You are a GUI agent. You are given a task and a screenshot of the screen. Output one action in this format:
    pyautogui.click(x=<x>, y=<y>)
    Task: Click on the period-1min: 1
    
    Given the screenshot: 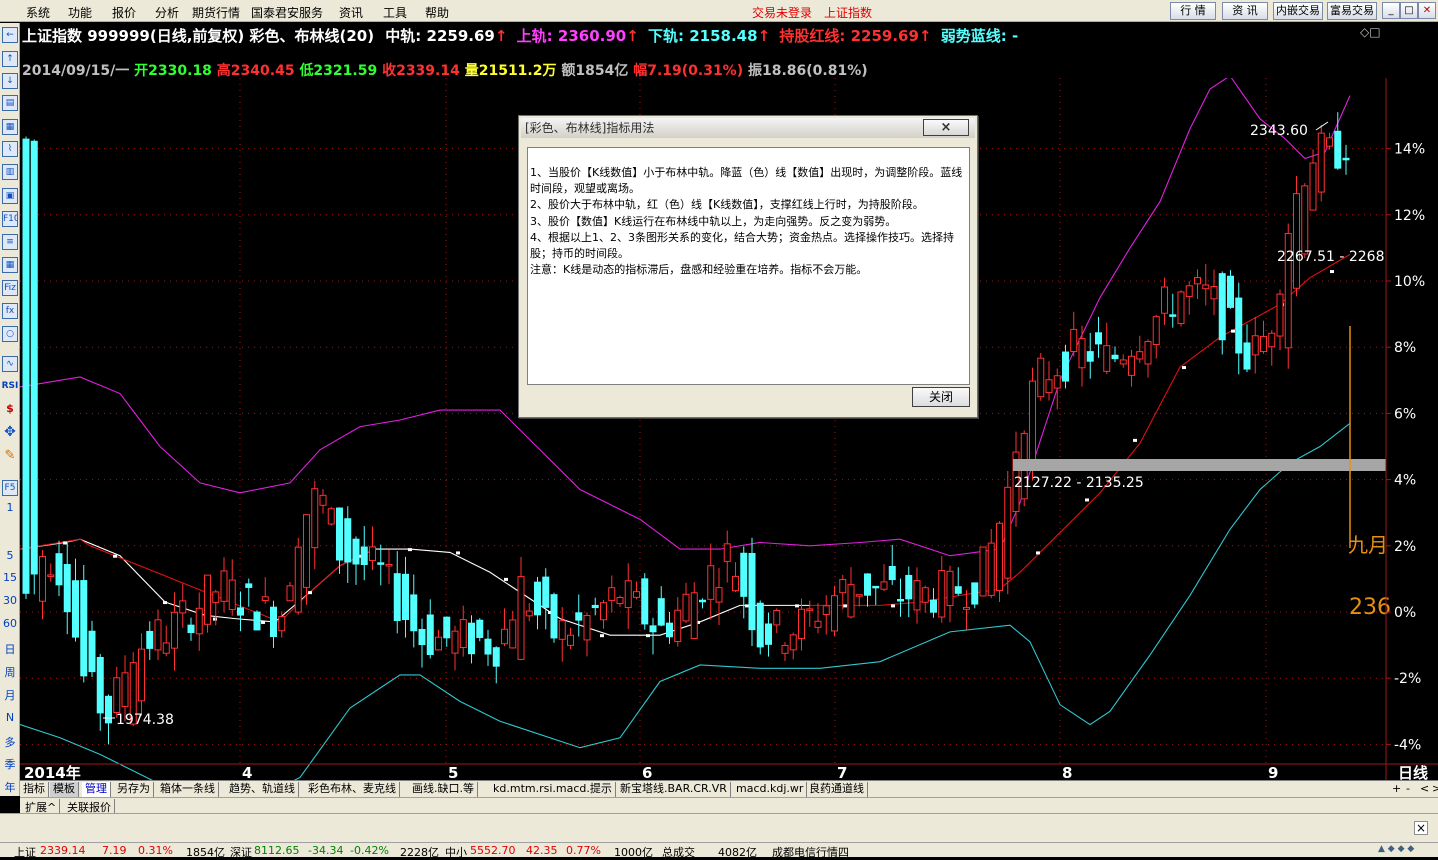 What is the action you would take?
    pyautogui.click(x=10, y=507)
    